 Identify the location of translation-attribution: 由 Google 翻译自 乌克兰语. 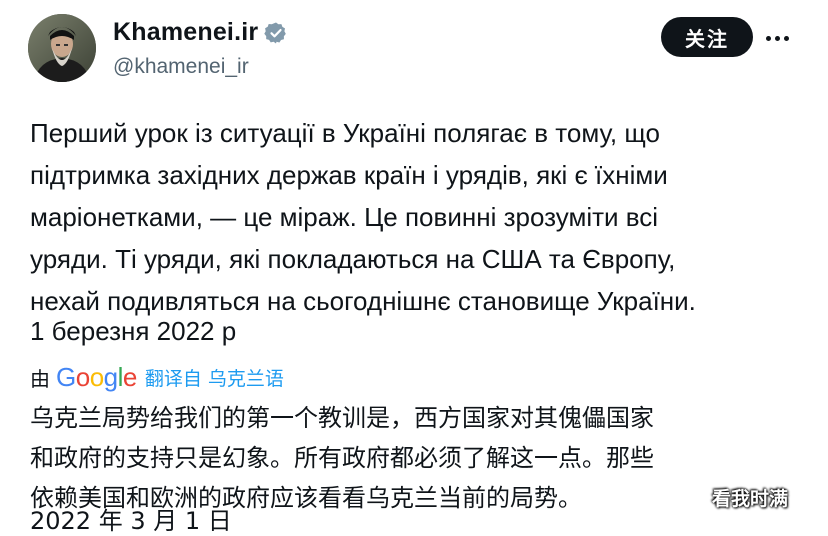
(157, 377).